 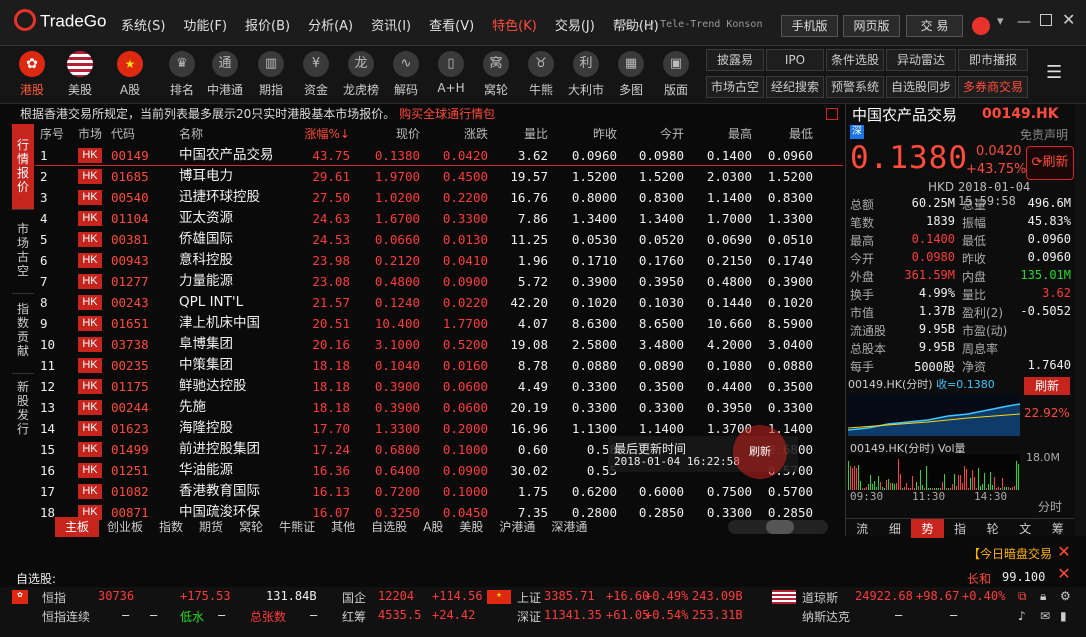 What do you see at coordinates (1050, 163) in the screenshot?
I see `refresh-button: ⟳刷新` at bounding box center [1050, 163].